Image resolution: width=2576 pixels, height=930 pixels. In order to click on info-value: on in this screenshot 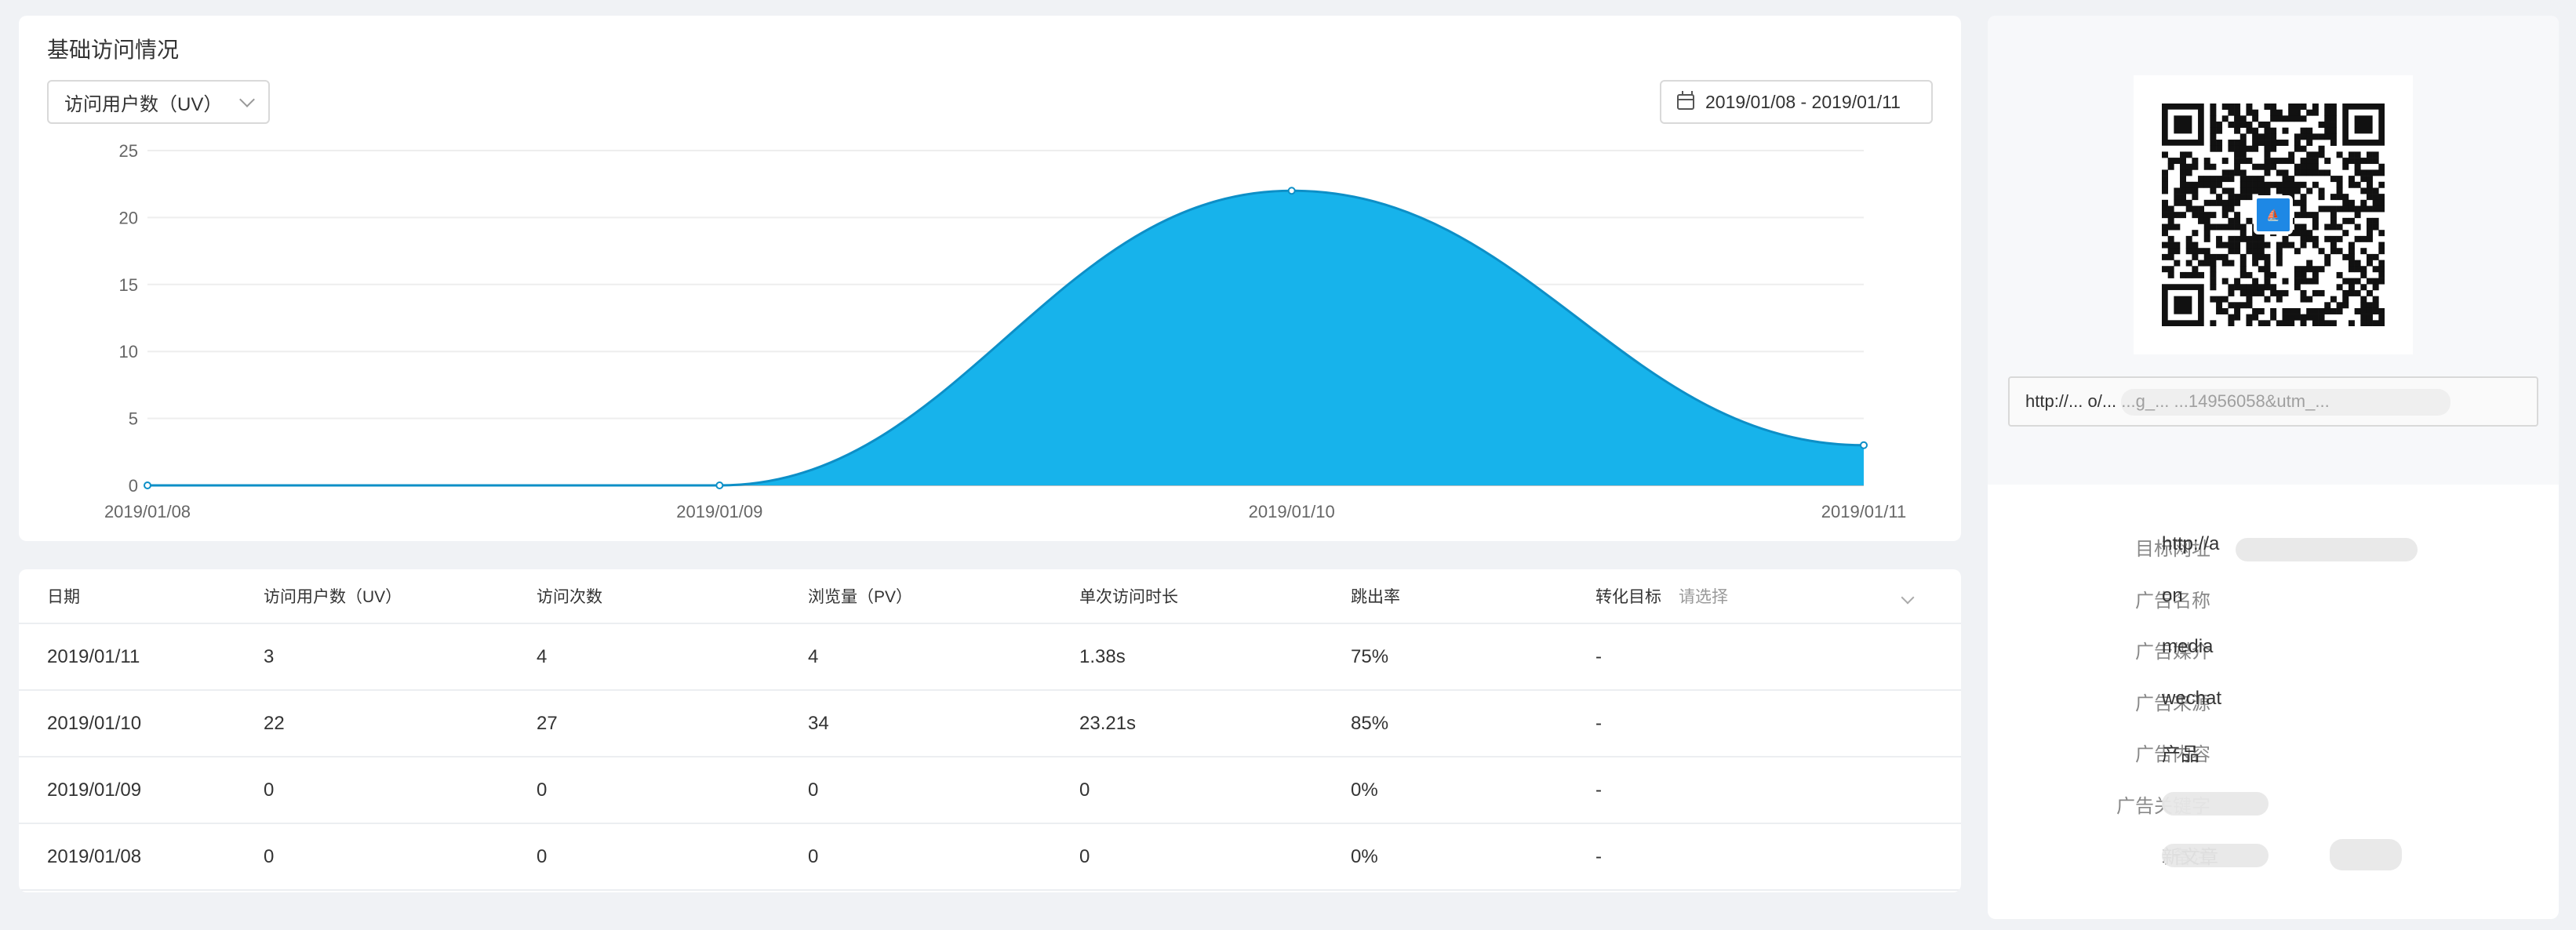, I will do `click(2172, 595)`.